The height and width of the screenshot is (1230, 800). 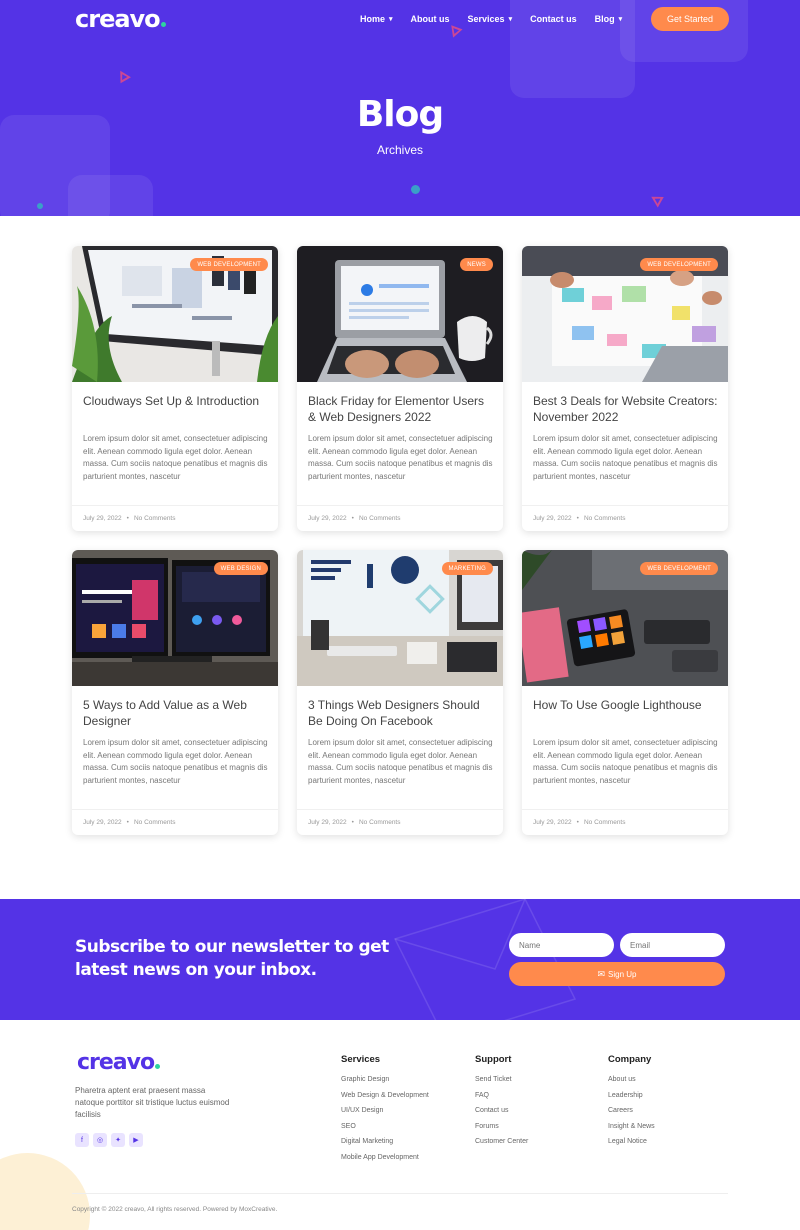 What do you see at coordinates (385, 1146) in the screenshot?
I see `footer-link: Digital Marketing` at bounding box center [385, 1146].